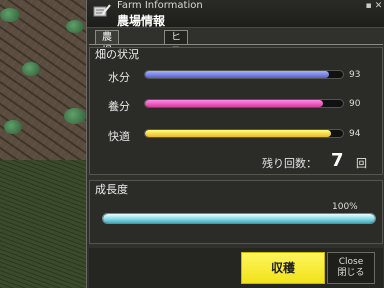 The width and height of the screenshot is (384, 288). I want to click on moisture-bar, so click(244, 74).